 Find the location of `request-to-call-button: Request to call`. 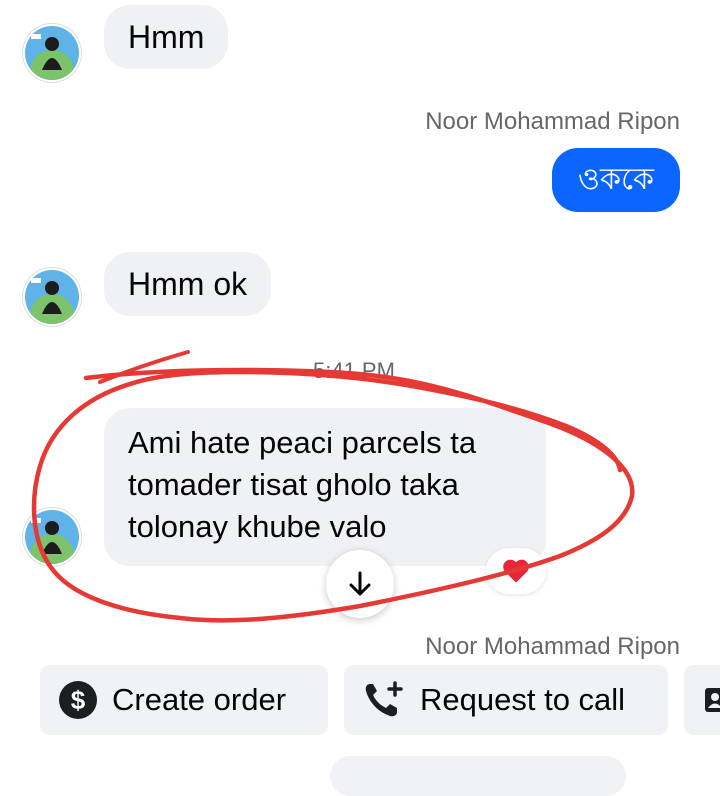

request-to-call-button: Request to call is located at coordinates (506, 700).